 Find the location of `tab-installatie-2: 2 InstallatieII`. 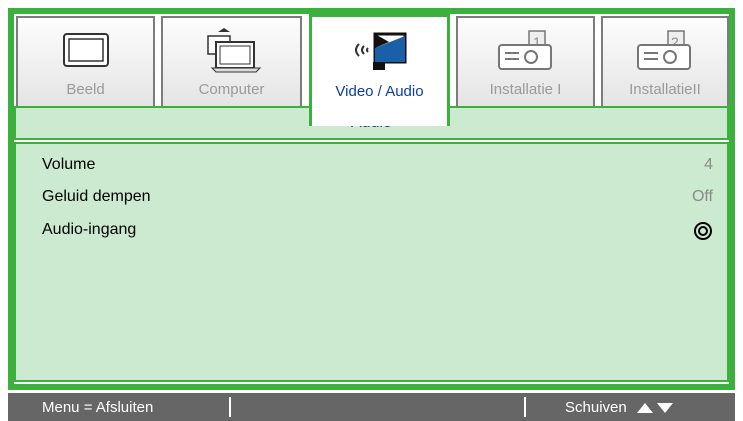

tab-installatie-2: 2 InstallatieII is located at coordinates (665, 62).